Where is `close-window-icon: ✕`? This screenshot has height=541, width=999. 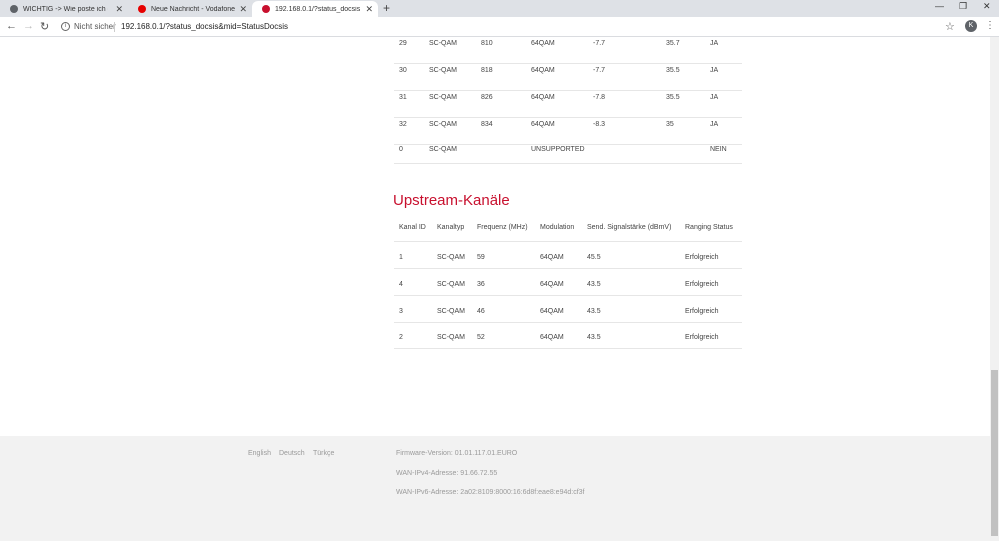 close-window-icon: ✕ is located at coordinates (987, 6).